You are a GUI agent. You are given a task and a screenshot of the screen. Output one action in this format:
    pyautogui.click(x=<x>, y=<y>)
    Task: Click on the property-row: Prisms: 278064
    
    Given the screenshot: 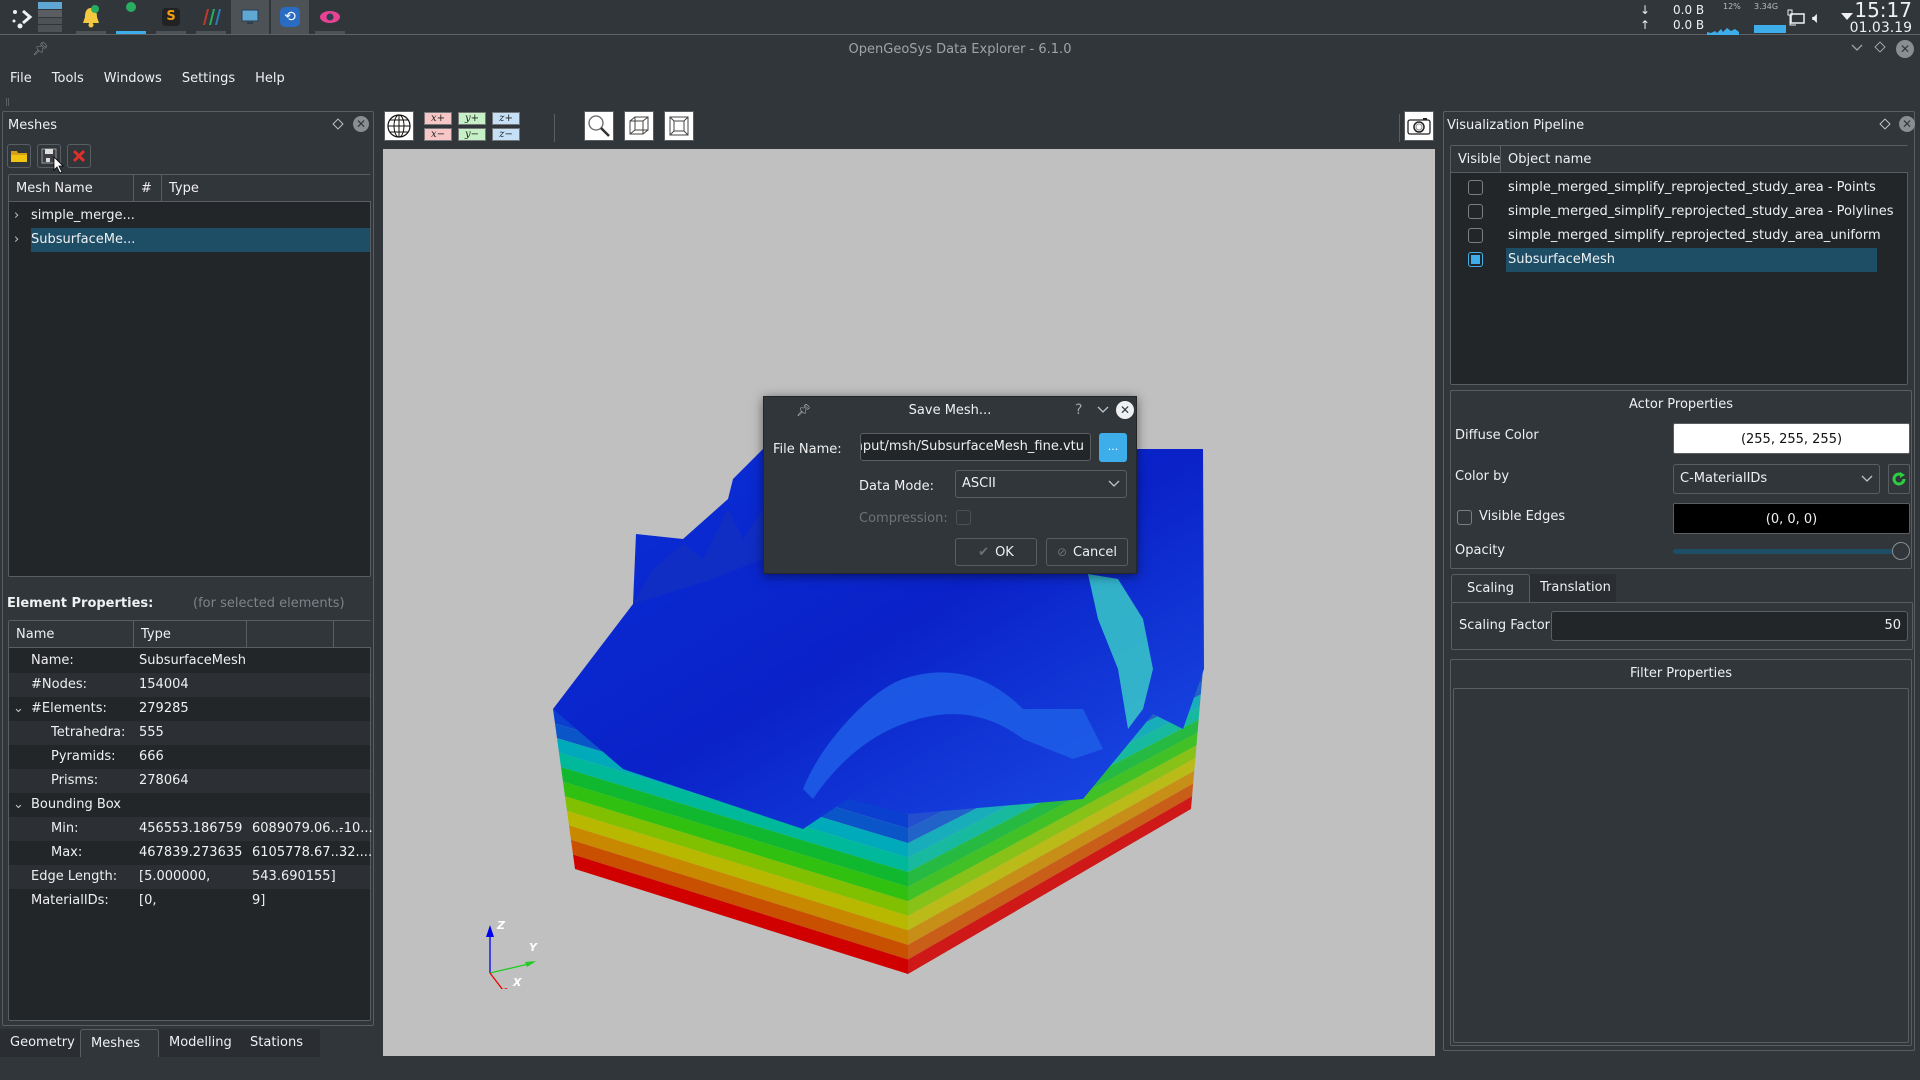 What is the action you would take?
    pyautogui.click(x=189, y=781)
    